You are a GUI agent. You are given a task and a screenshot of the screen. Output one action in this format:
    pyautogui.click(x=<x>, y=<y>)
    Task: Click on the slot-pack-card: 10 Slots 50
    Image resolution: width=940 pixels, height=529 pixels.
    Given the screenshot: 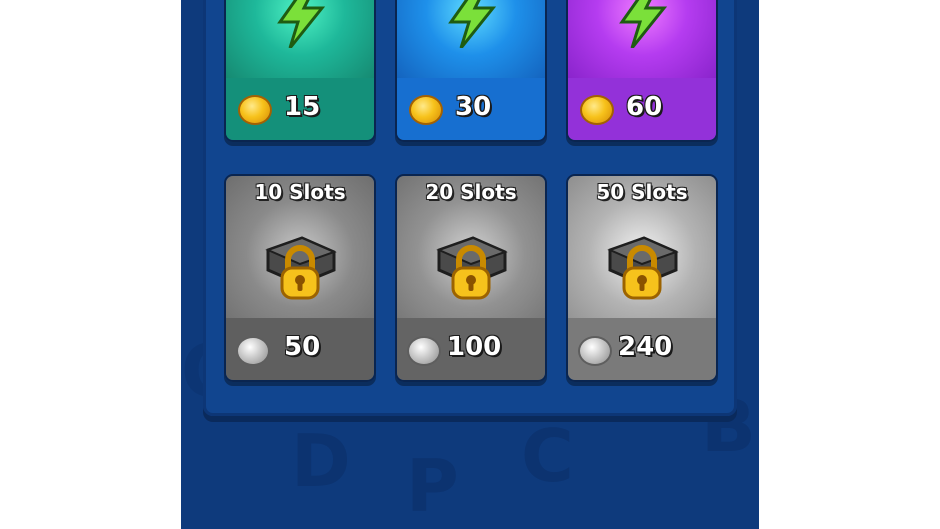 What is the action you would take?
    pyautogui.click(x=300, y=278)
    